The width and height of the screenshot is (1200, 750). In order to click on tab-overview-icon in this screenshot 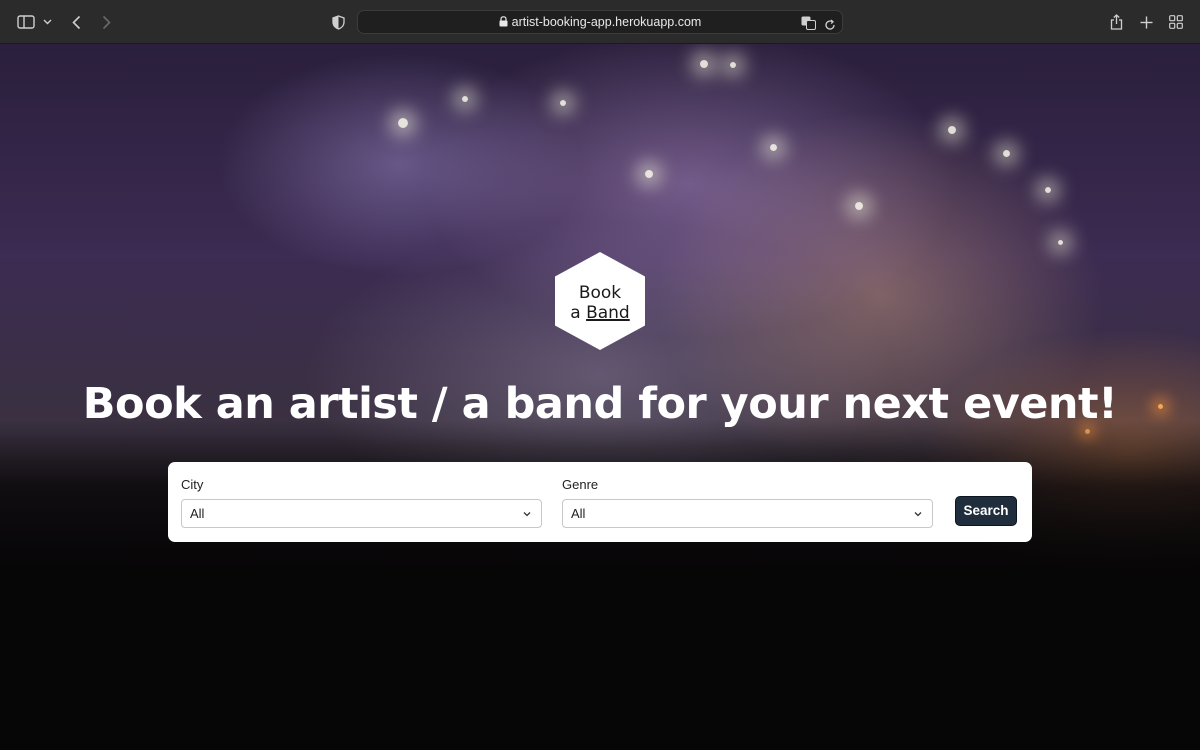, I will do `click(1176, 22)`.